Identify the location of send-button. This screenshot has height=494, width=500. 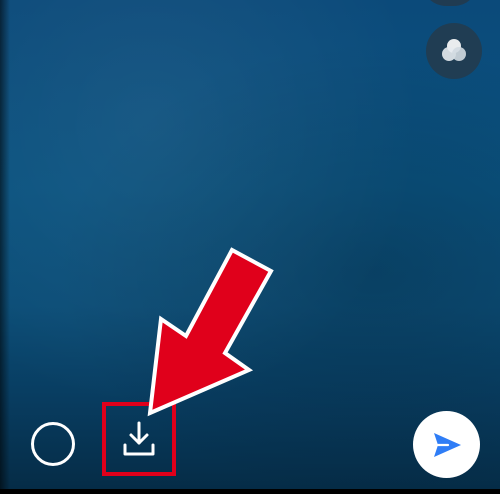
(446, 444).